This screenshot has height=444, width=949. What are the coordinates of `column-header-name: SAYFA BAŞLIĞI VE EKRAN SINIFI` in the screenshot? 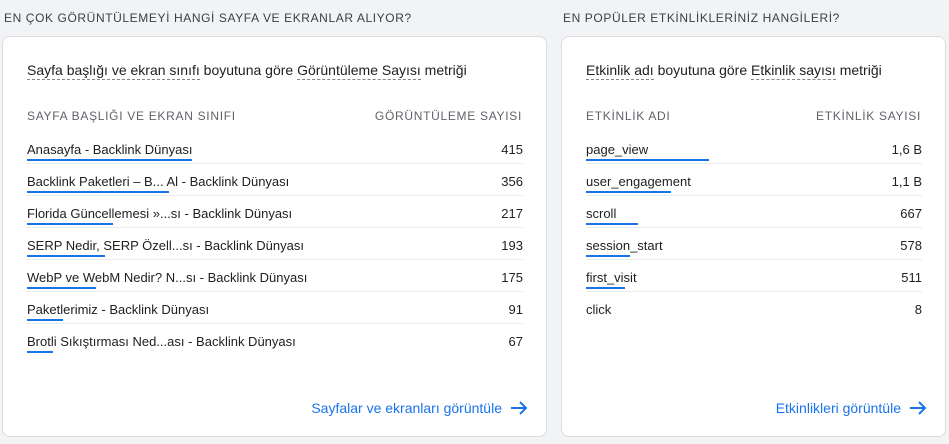 It's located at (131, 116).